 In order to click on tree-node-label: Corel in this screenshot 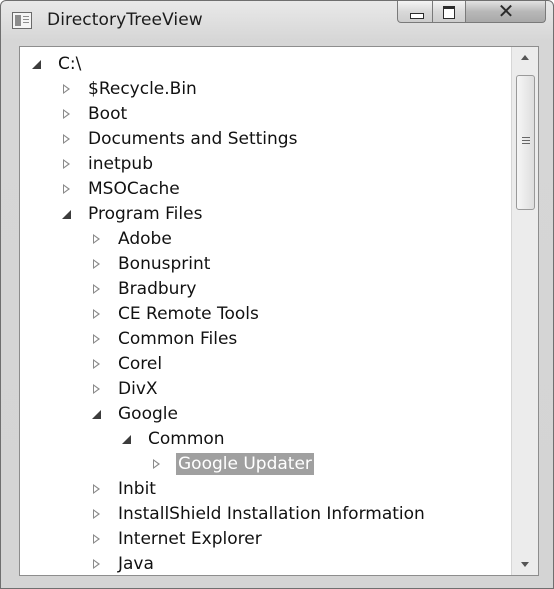, I will do `click(140, 364)`.